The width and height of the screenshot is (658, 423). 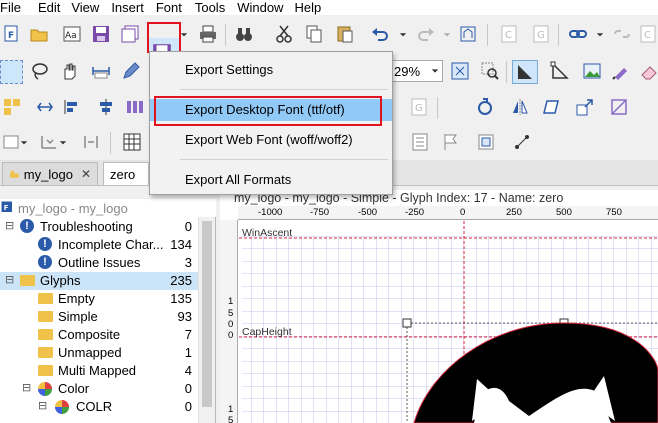 I want to click on distribute-icon, so click(x=135, y=107).